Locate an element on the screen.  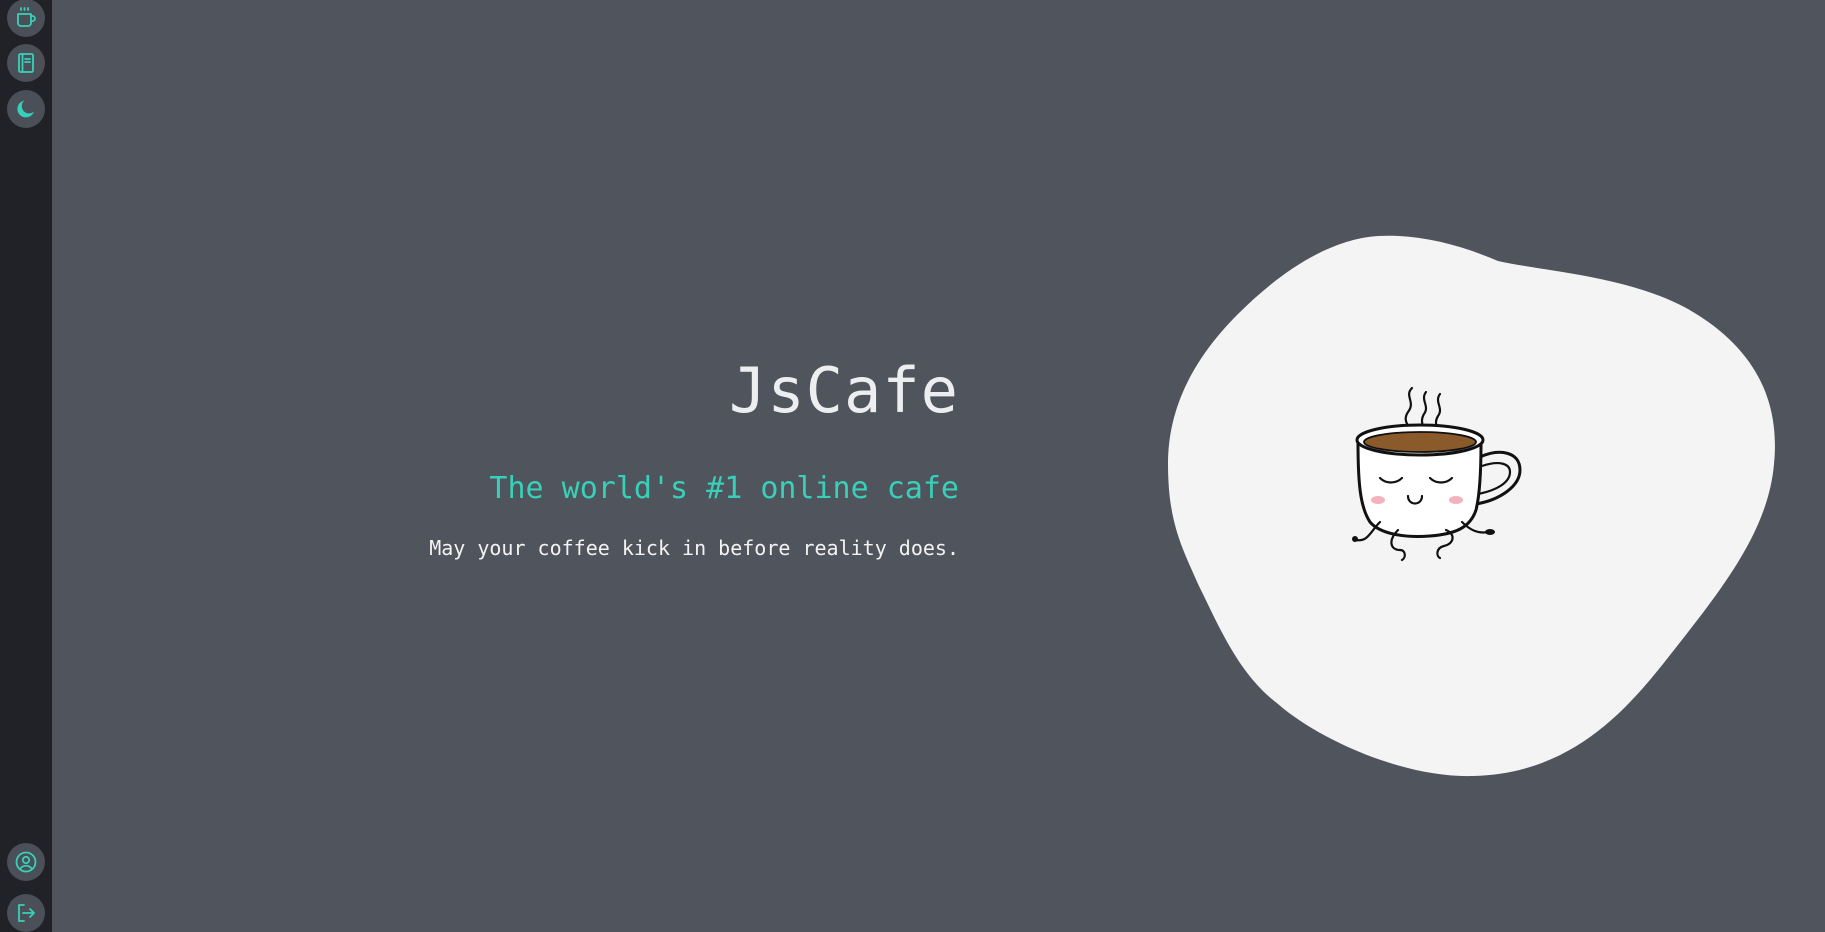
steam is located at coordinates (1423, 408).